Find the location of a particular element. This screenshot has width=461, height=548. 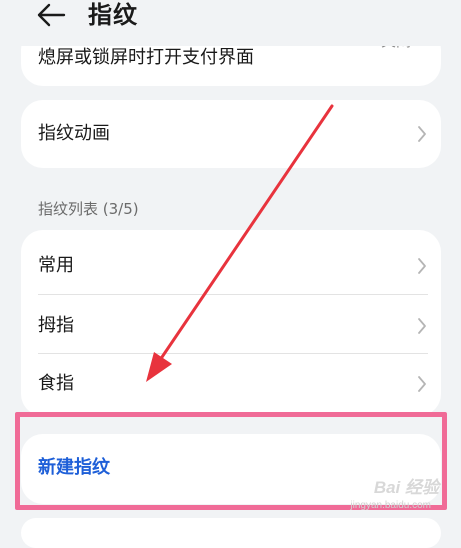

animation-card: 指纹动画 is located at coordinates (231, 134).